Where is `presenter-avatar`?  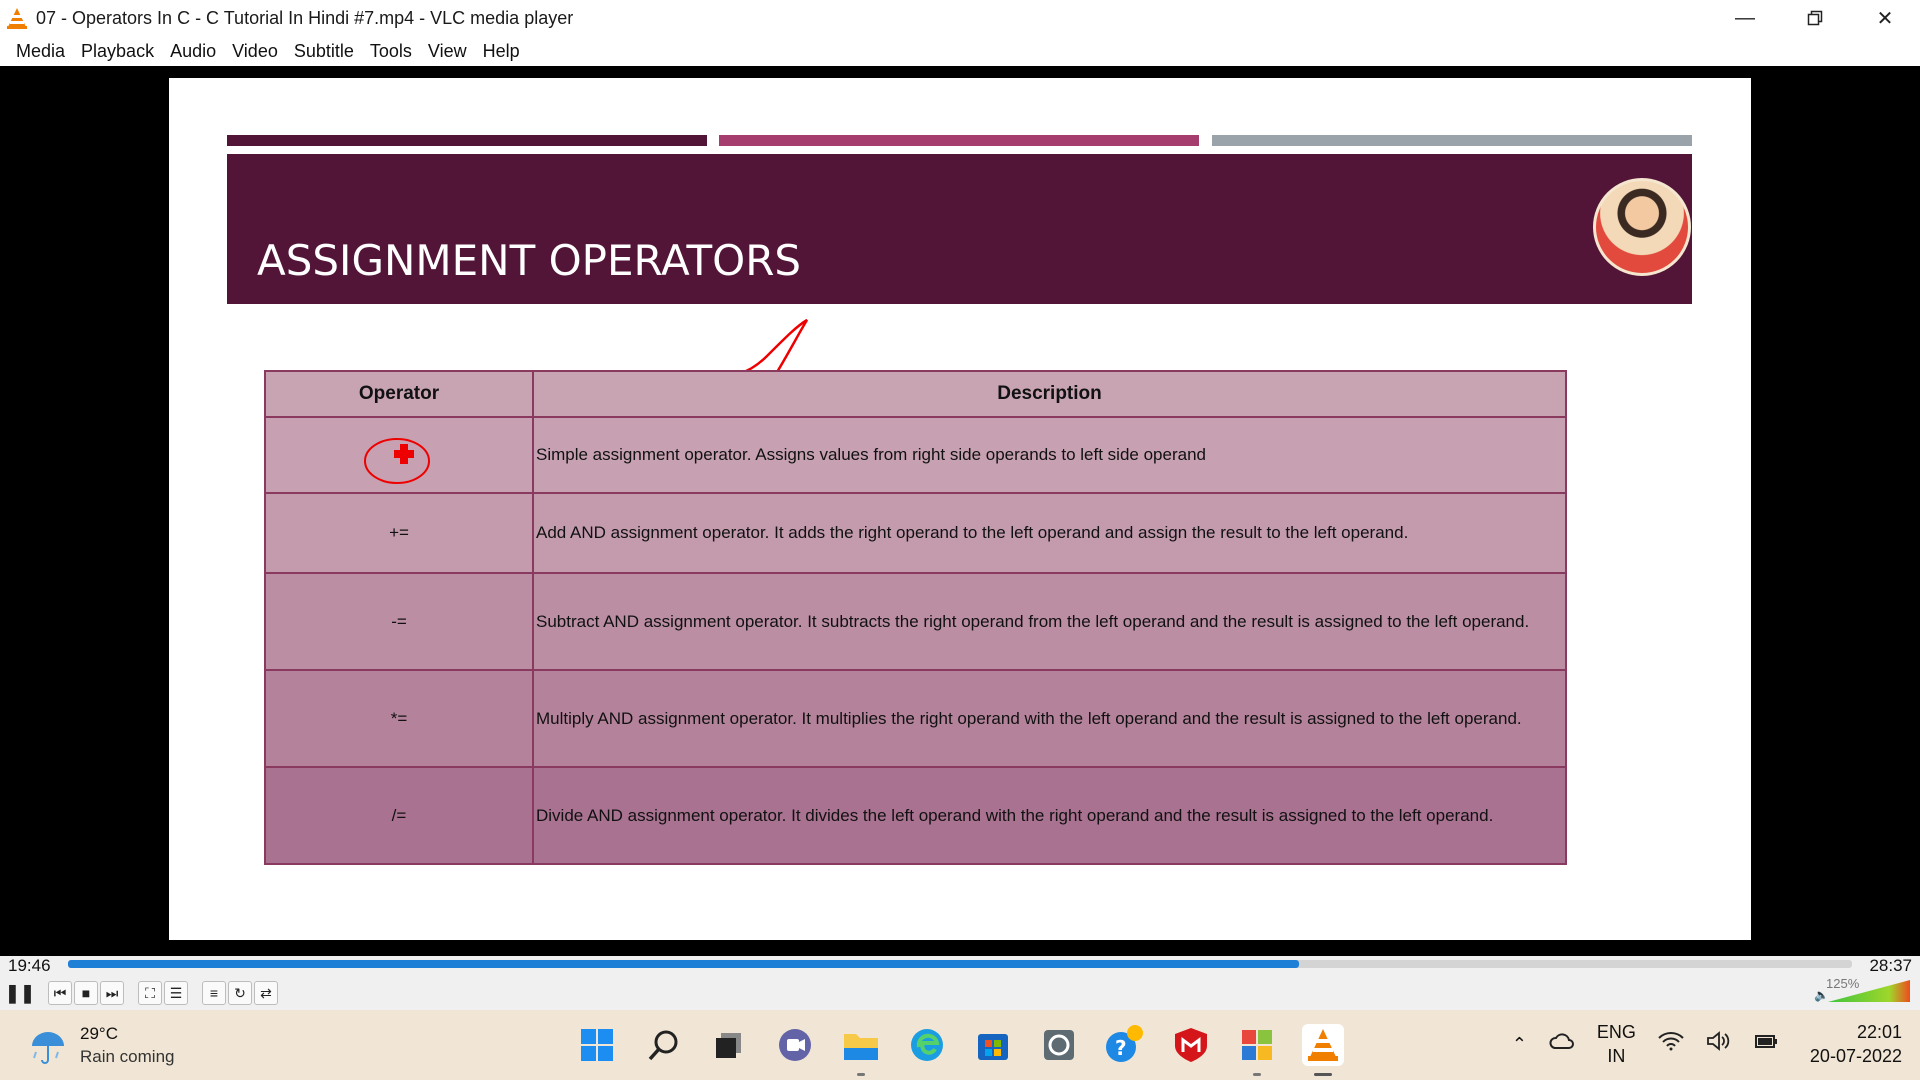 presenter-avatar is located at coordinates (1642, 227).